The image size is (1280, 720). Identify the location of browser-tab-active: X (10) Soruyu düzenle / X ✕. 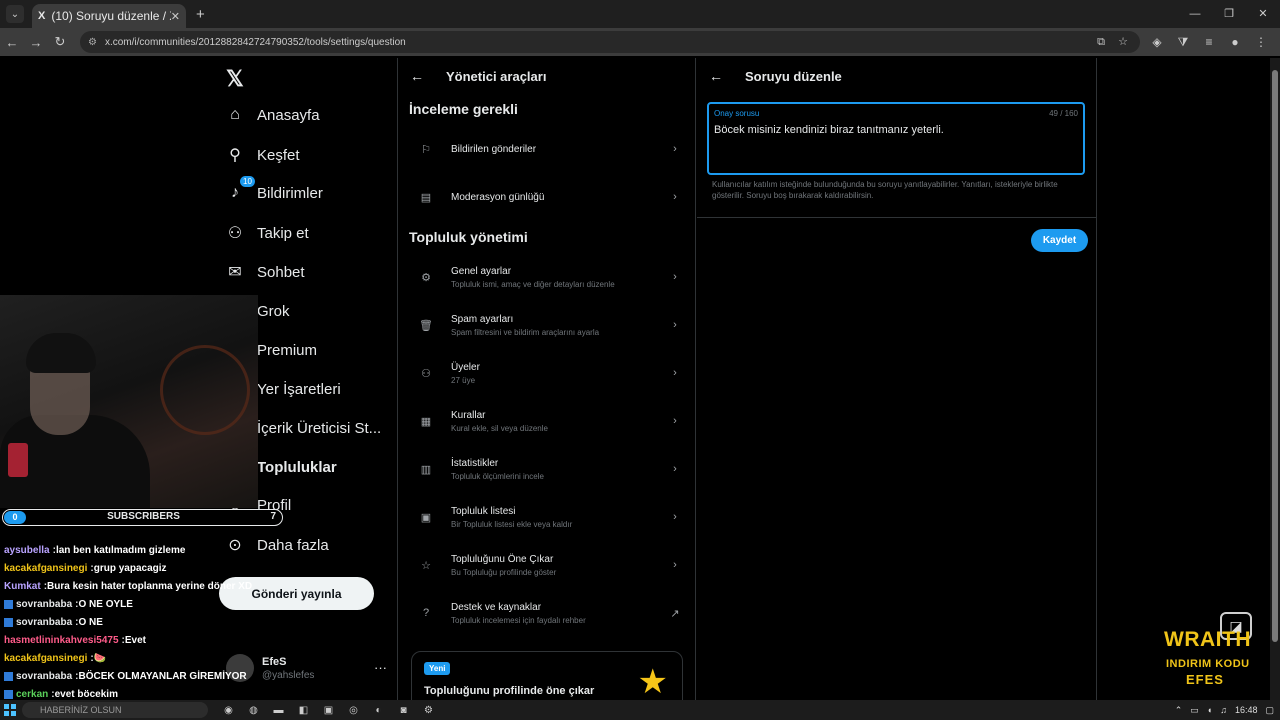
(109, 16).